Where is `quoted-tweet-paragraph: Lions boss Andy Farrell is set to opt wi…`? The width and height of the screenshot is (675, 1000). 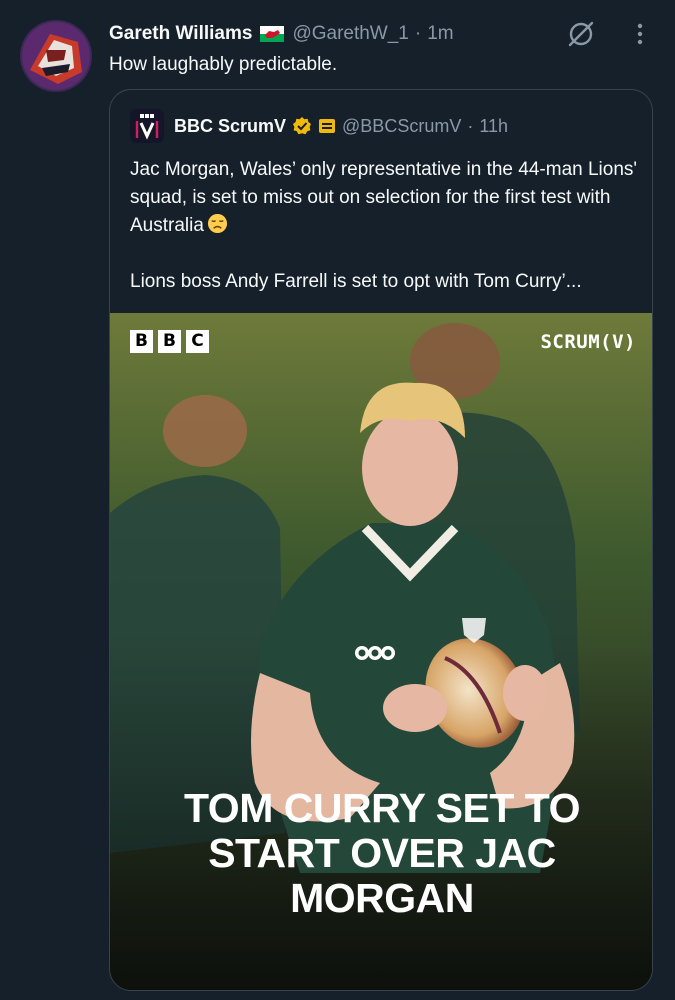
quoted-tweet-paragraph: Lions boss Andy Farrell is set to opt wi… is located at coordinates (356, 281).